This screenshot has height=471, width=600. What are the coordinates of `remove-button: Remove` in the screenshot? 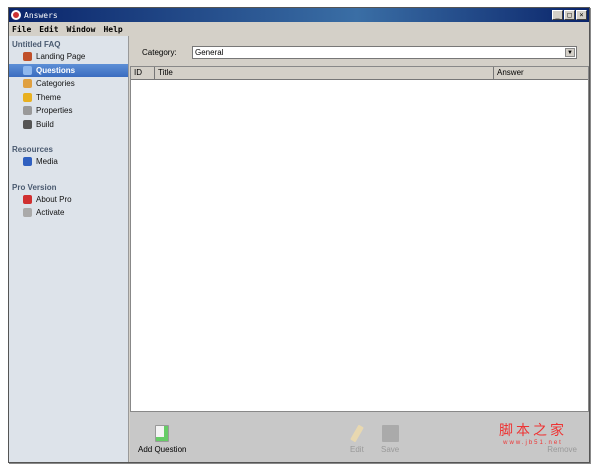 It's located at (562, 449).